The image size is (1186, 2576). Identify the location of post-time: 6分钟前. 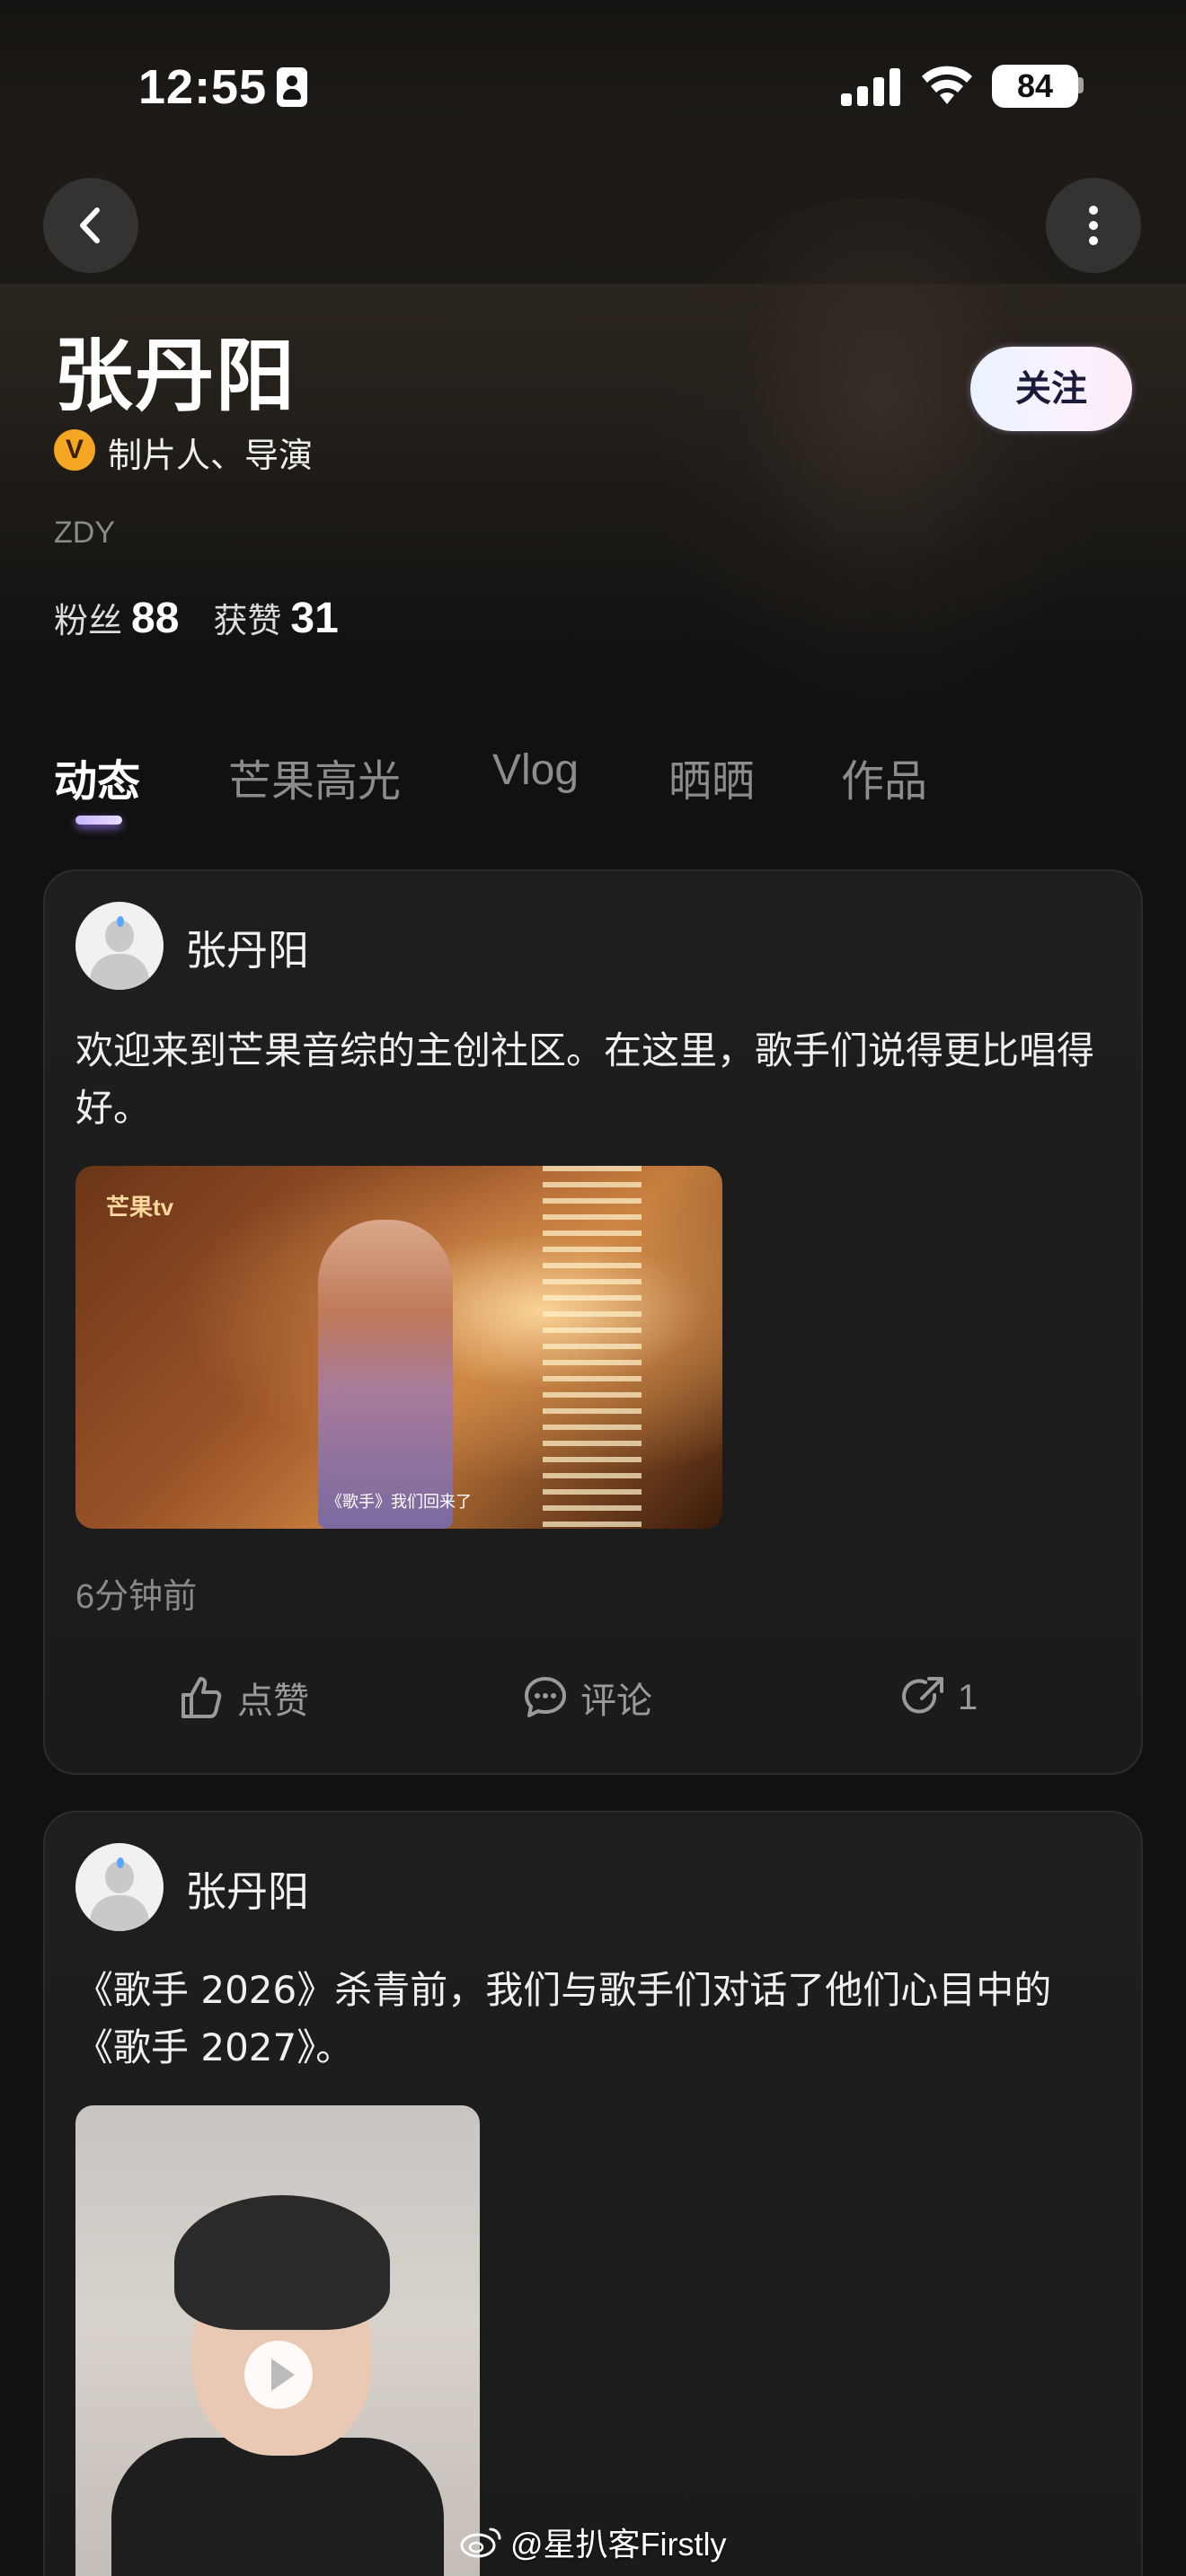
(136, 1597).